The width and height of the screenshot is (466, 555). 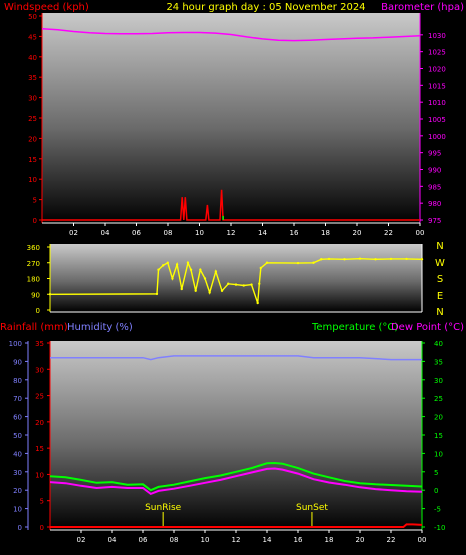 What do you see at coordinates (39, 423) in the screenshot?
I see `rainfall-tick-label: 20` at bounding box center [39, 423].